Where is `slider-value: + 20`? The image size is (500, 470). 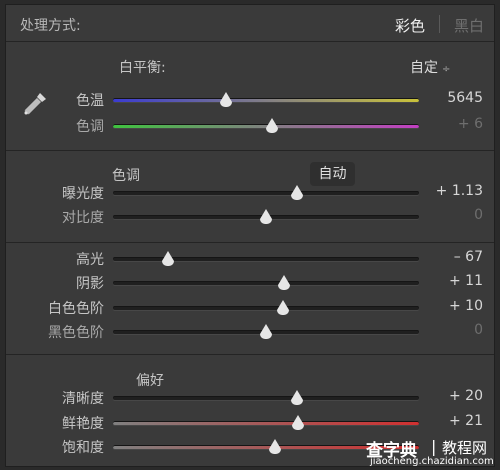
slider-value: + 20 is located at coordinates (453, 396).